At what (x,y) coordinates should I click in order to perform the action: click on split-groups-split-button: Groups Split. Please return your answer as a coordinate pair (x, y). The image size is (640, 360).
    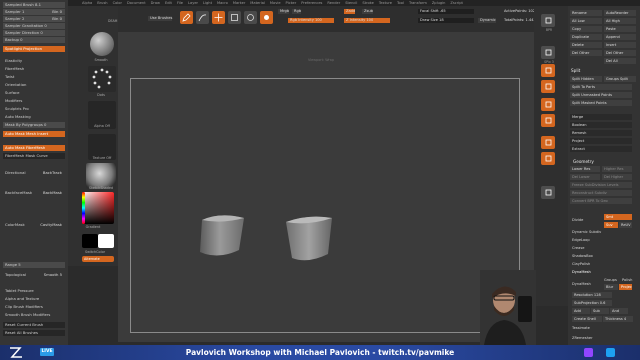
    Looking at the image, I should click on (620, 79).